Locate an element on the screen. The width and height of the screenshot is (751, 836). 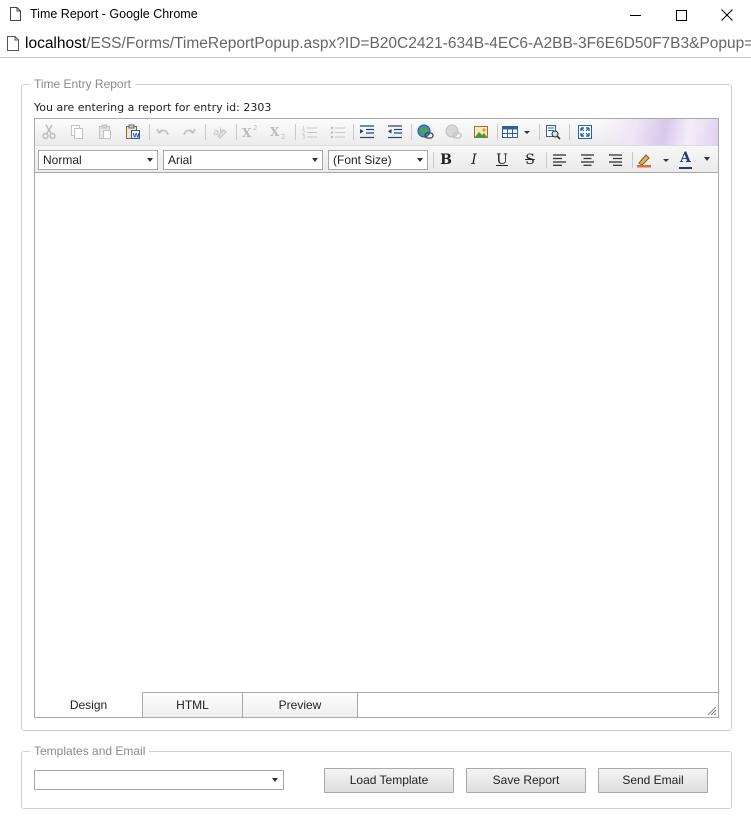
subscript-icon: X2 is located at coordinates (277, 132).